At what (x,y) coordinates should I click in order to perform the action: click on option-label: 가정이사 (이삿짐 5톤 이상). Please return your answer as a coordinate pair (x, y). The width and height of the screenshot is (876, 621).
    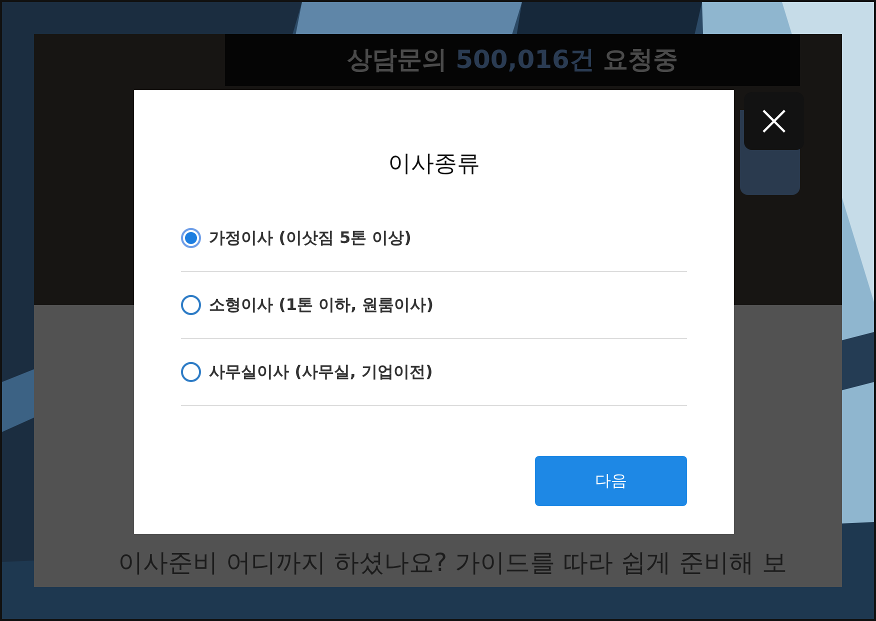
    Looking at the image, I should click on (310, 238).